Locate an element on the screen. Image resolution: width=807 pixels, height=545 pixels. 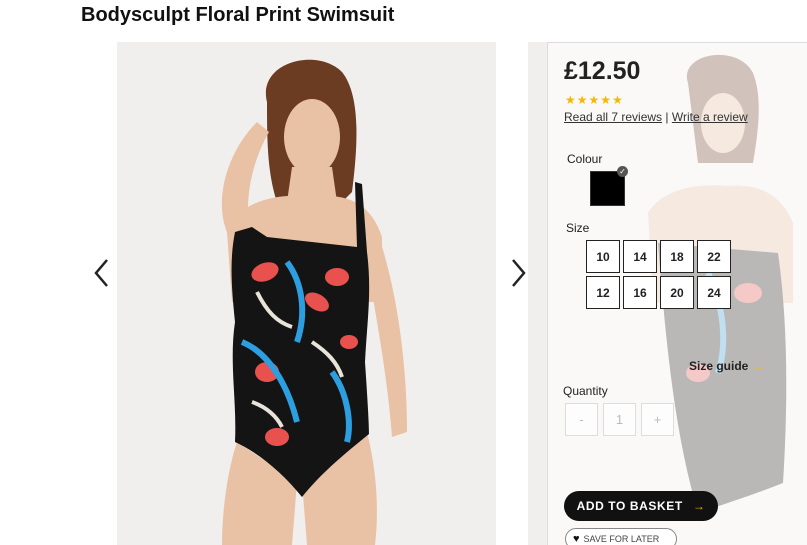
size-guide-link: Size guide → is located at coordinates (726, 366).